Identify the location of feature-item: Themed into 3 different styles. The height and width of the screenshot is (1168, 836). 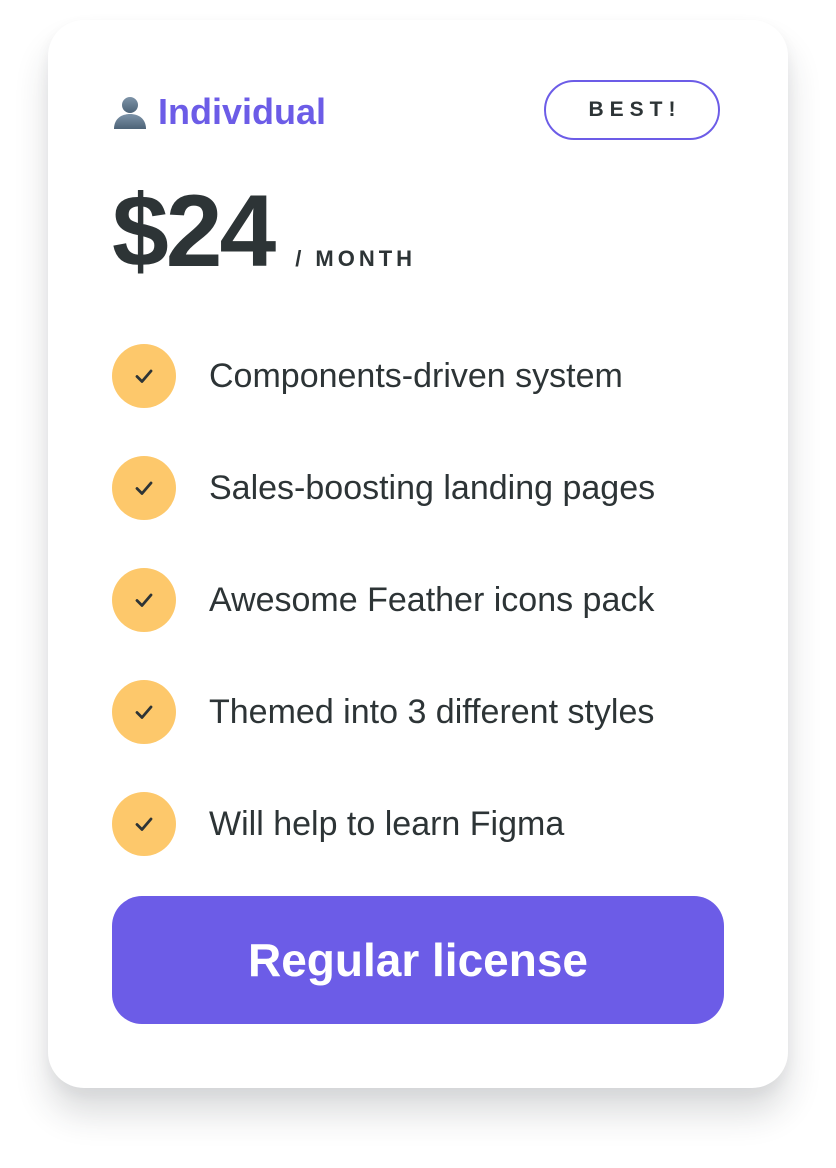
(432, 712).